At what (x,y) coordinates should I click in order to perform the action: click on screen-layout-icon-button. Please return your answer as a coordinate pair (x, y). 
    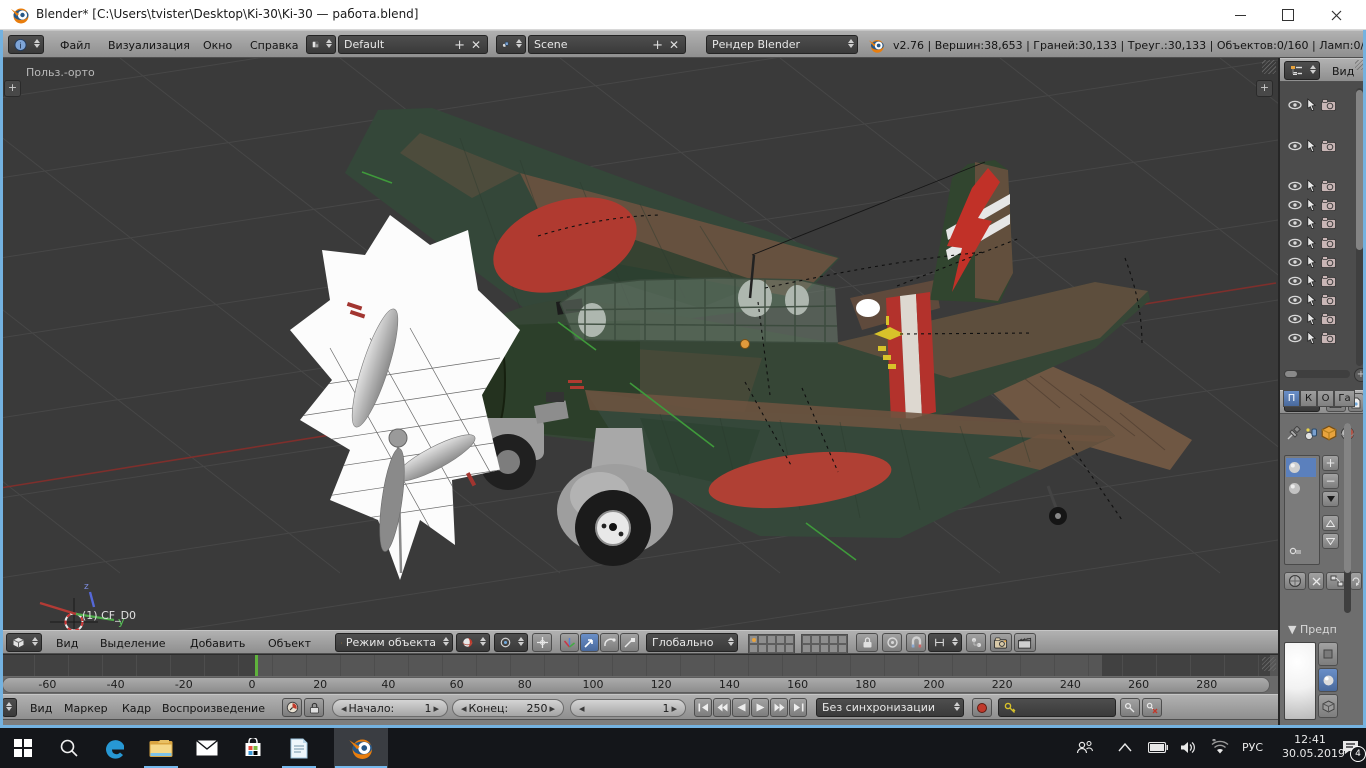
    Looking at the image, I should click on (321, 44).